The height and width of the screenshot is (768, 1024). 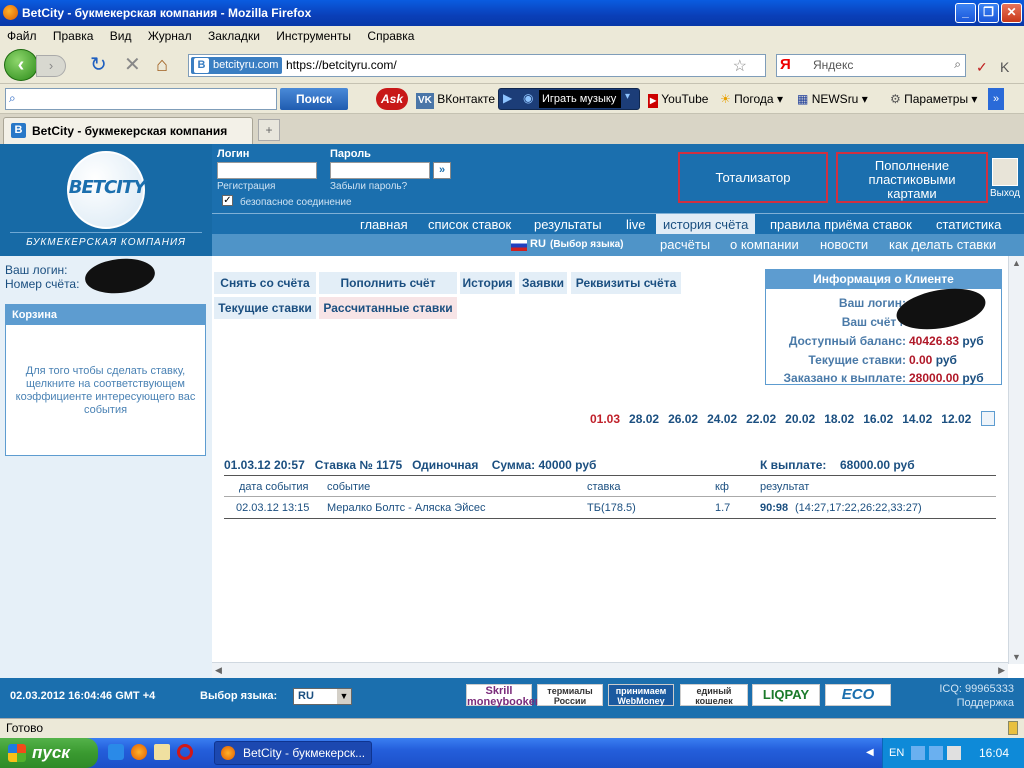 I want to click on tray-network-icon, so click(x=936, y=753).